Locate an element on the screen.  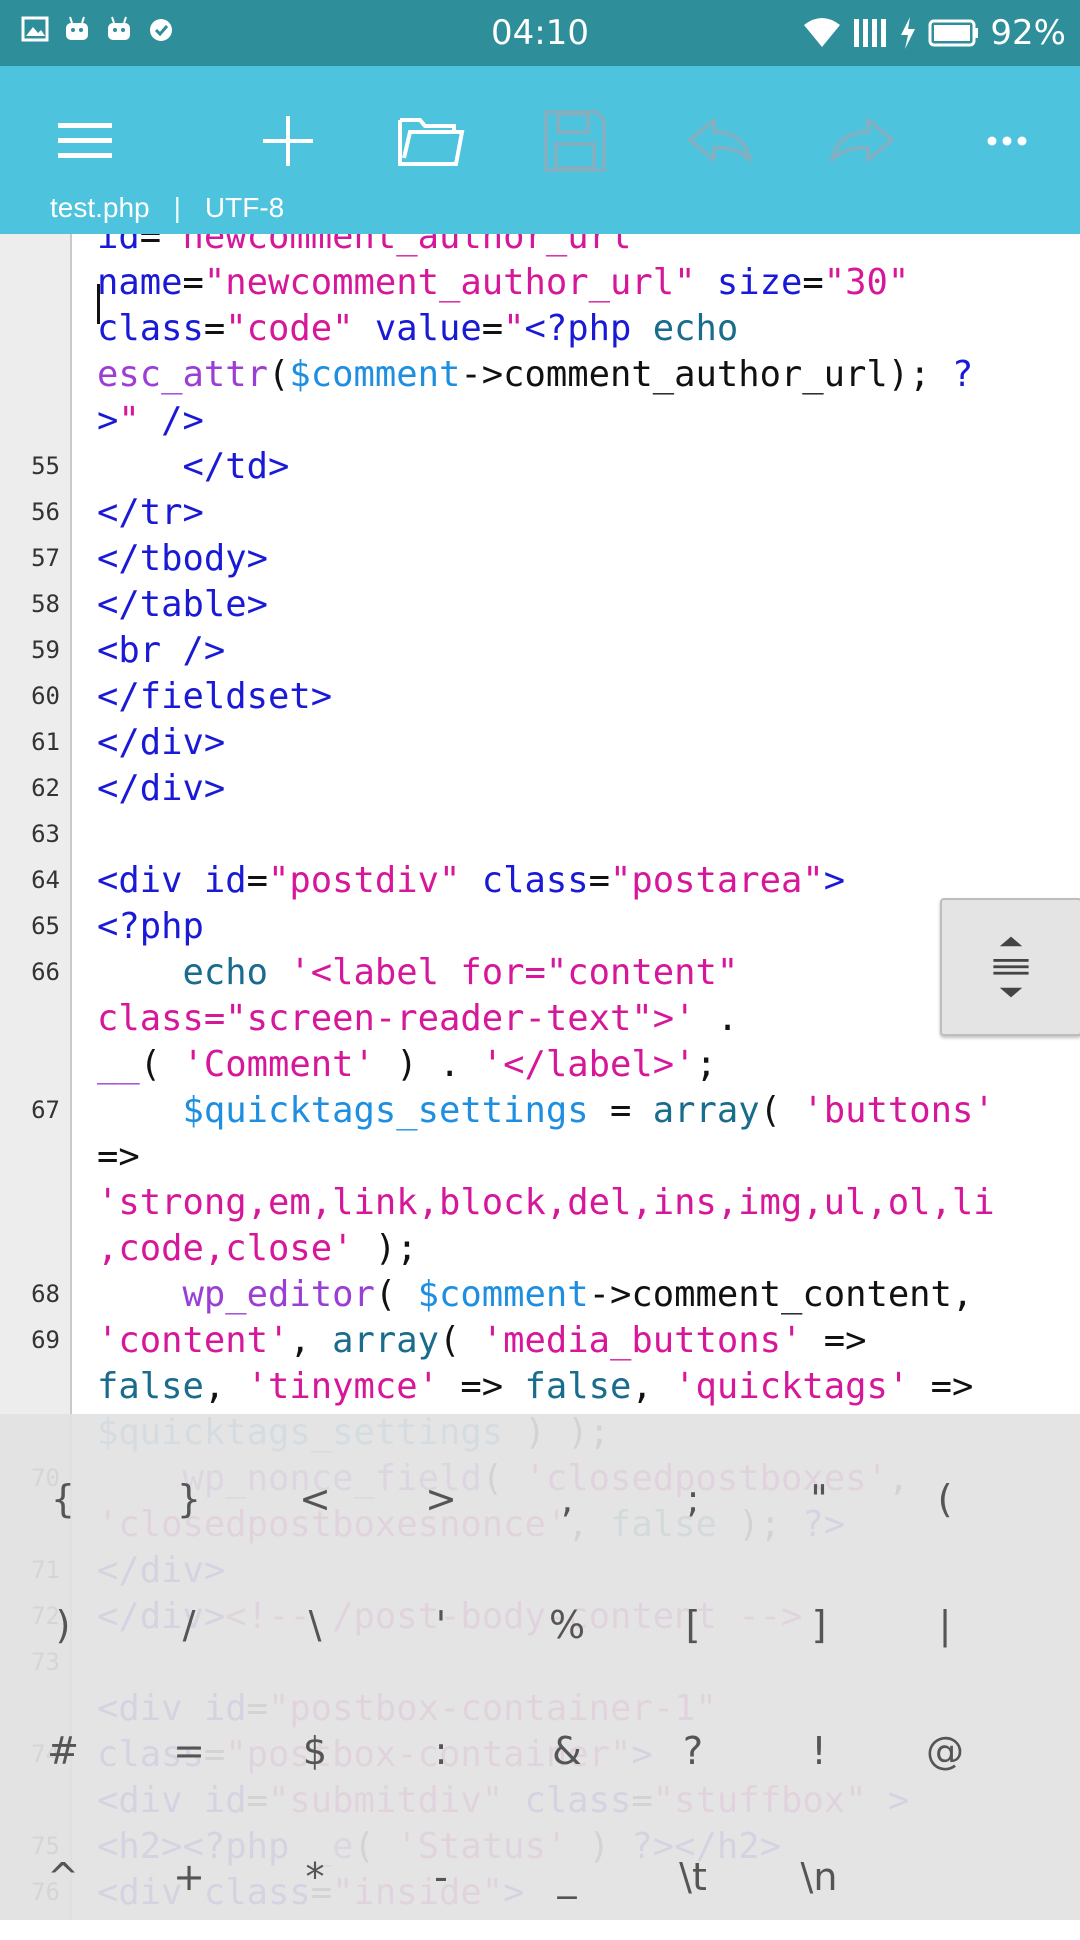
symbol-key: ) is located at coordinates (63, 1625).